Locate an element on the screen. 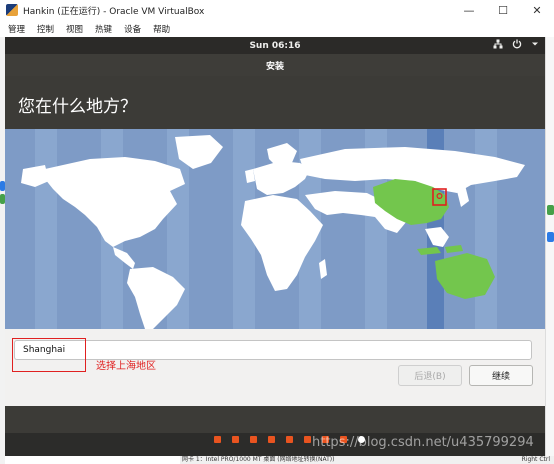  network-icon is located at coordinates (498, 45).